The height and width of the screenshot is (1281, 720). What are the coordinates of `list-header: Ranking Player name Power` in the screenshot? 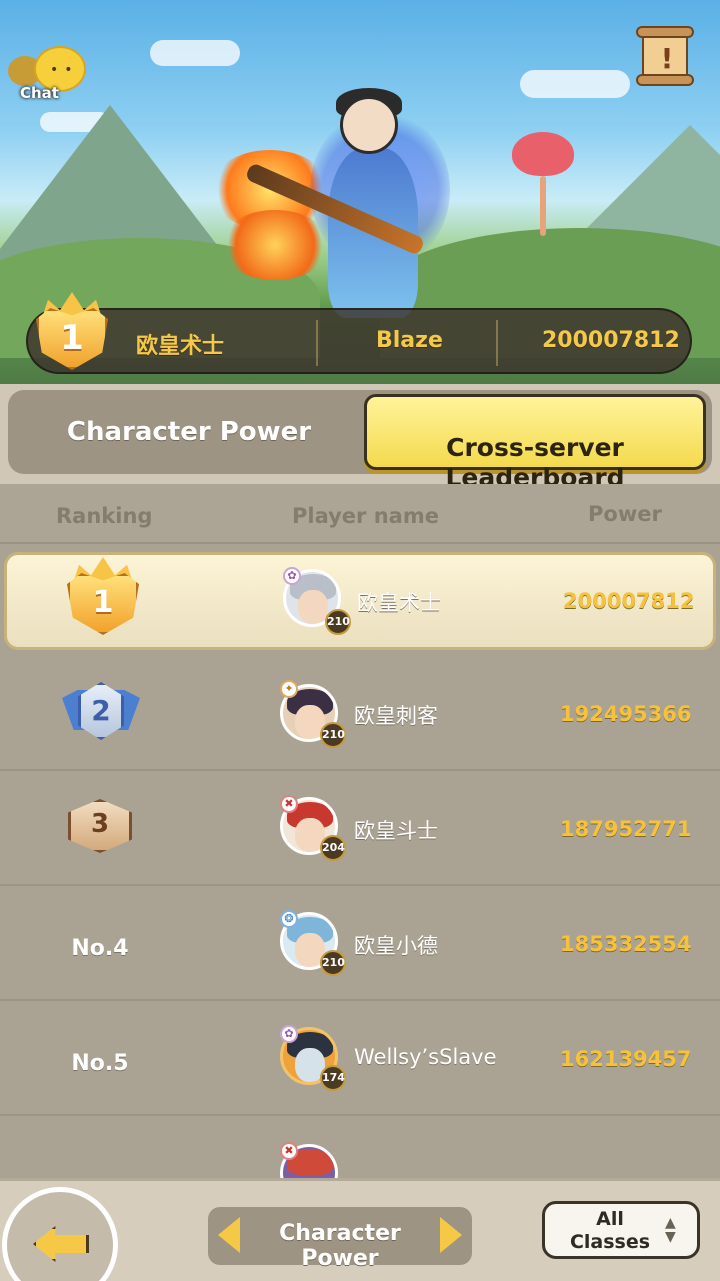 It's located at (360, 514).